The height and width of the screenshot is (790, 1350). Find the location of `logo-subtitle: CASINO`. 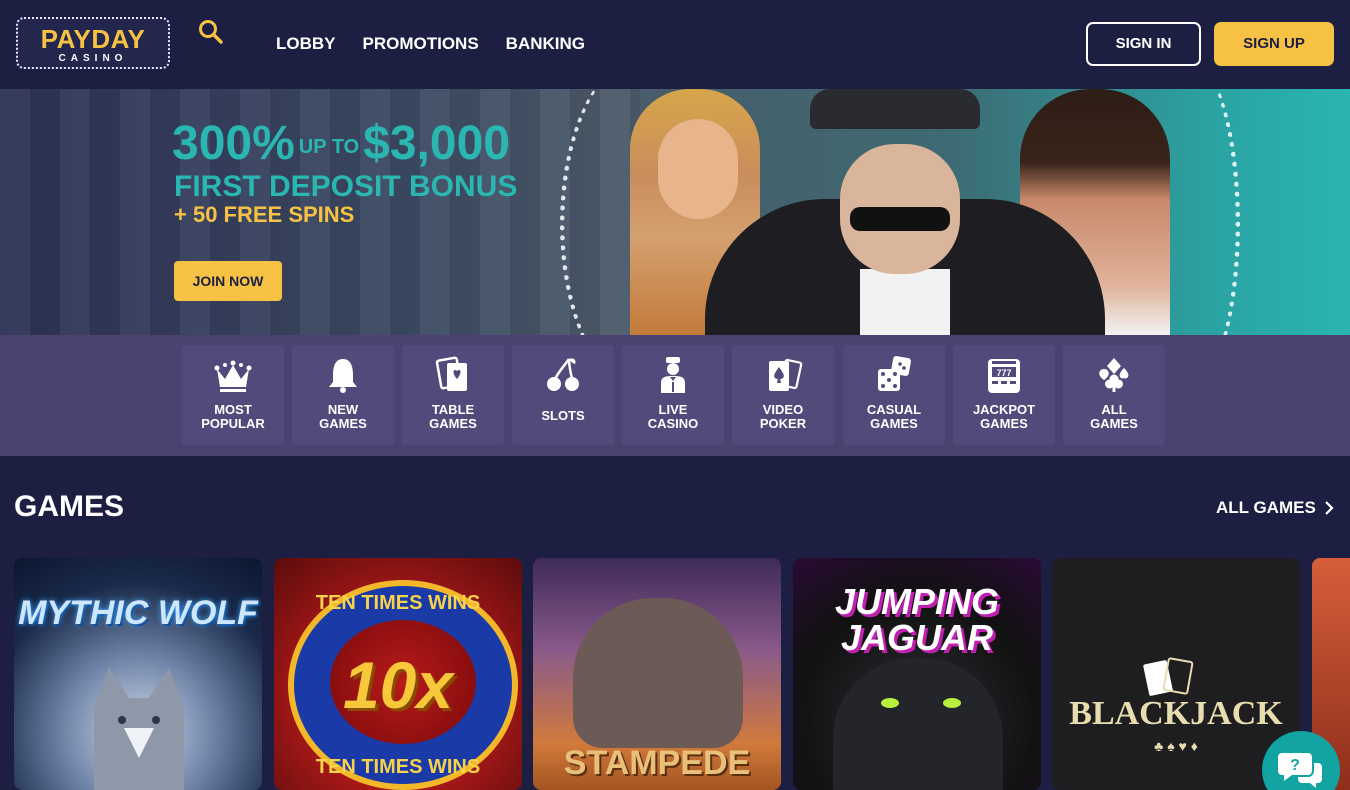

logo-subtitle: CASINO is located at coordinates (93, 58).